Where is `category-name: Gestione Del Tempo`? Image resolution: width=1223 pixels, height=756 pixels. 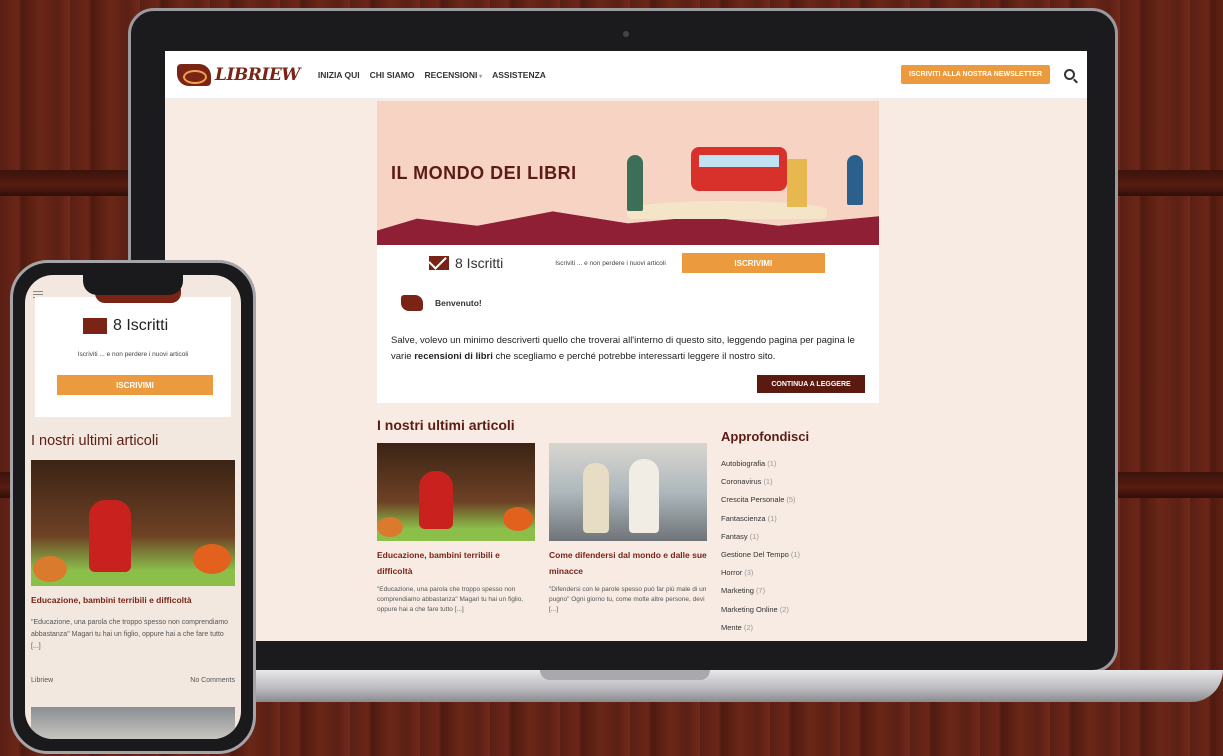
category-name: Gestione Del Tempo is located at coordinates (755, 554).